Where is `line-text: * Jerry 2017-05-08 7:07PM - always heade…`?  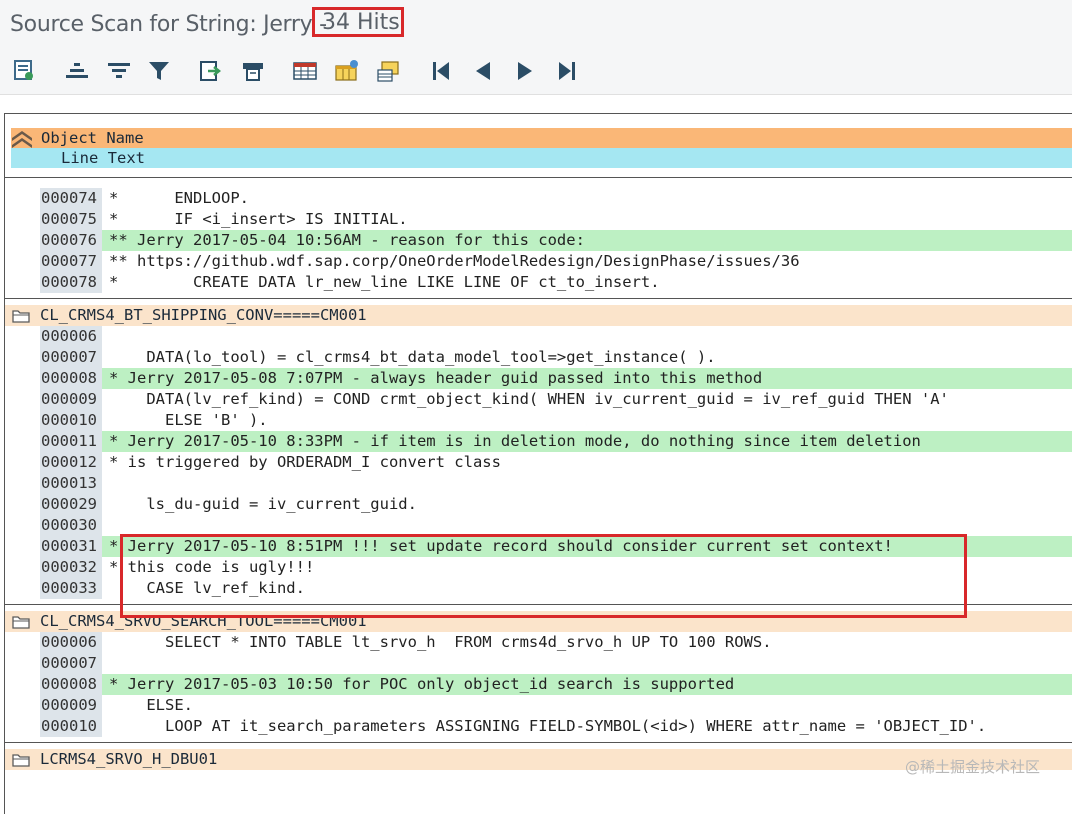 line-text: * Jerry 2017-05-08 7:07PM - always heade… is located at coordinates (436, 378).